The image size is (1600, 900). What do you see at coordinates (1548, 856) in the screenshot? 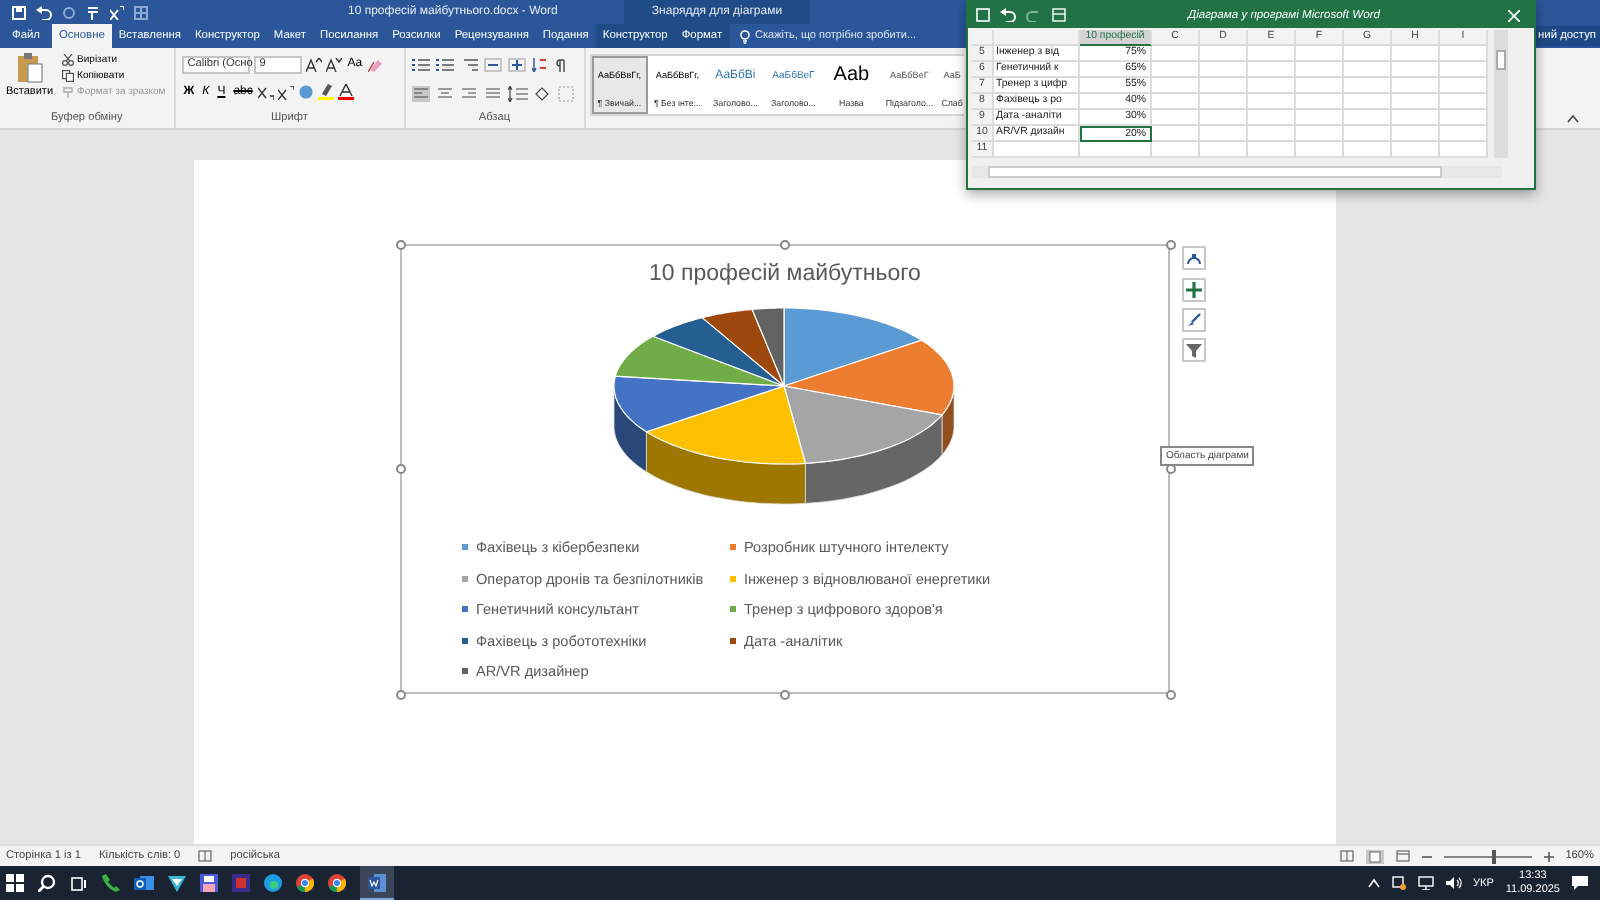
I see `zoom-in-icon` at bounding box center [1548, 856].